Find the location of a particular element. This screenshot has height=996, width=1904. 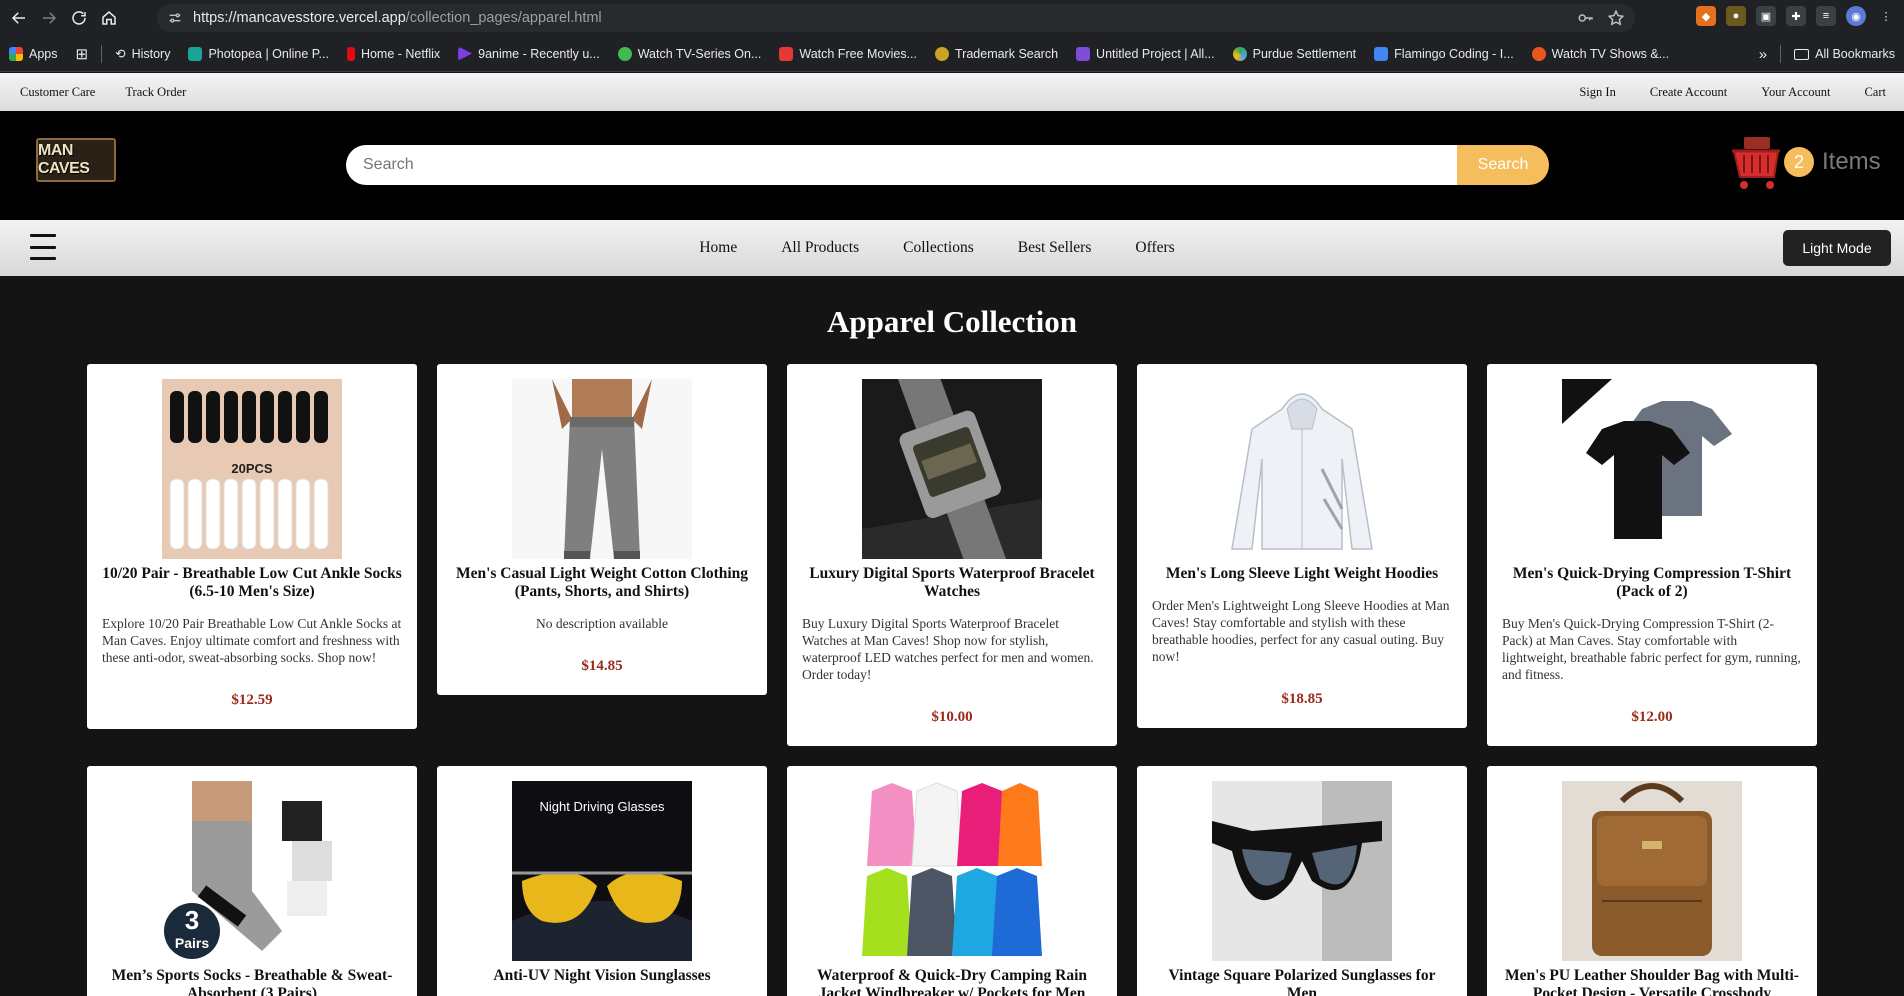

play-circle-icon is located at coordinates (624, 53).